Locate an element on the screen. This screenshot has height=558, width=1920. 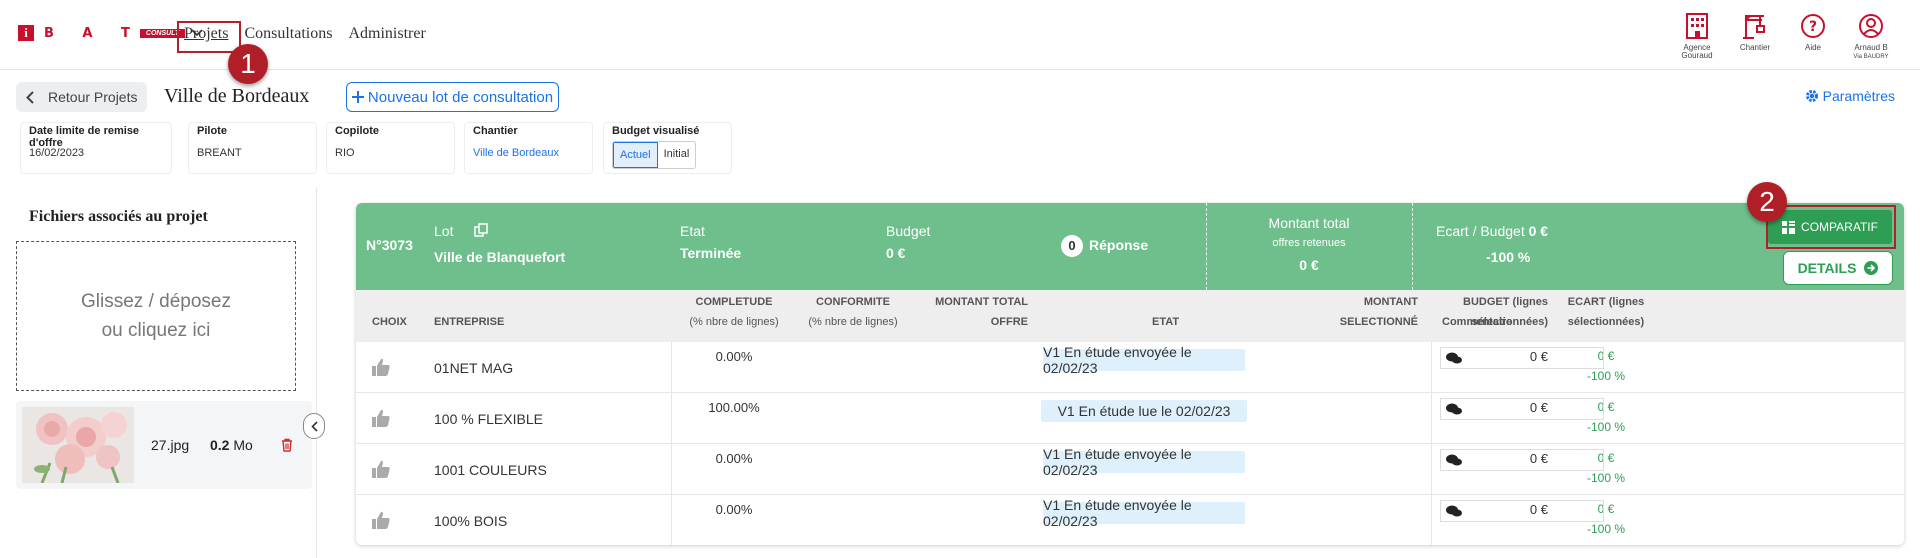
logo-letters: B A T is located at coordinates (93, 33).